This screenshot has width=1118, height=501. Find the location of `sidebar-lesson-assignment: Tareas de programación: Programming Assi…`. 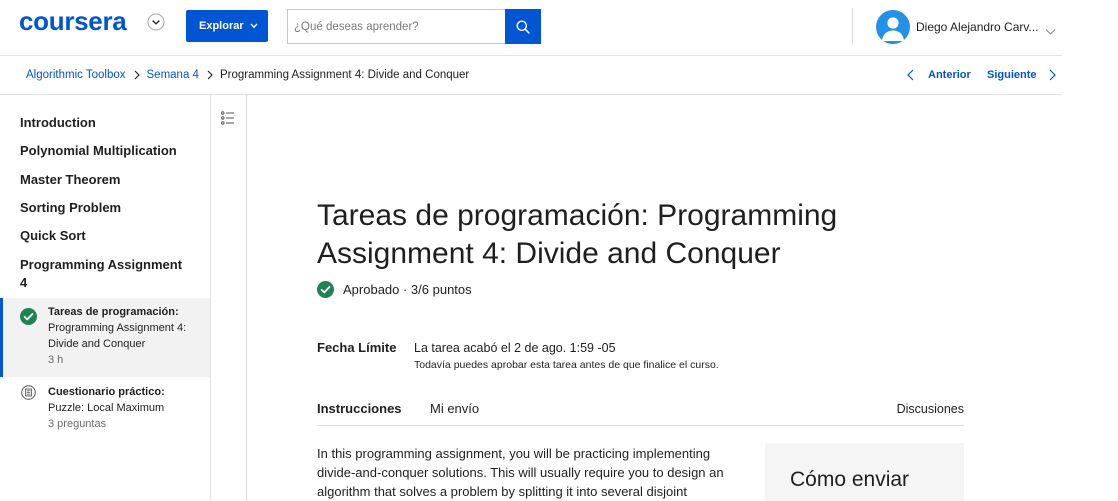

sidebar-lesson-assignment: Tareas de programación: Programming Assi… is located at coordinates (105, 337).